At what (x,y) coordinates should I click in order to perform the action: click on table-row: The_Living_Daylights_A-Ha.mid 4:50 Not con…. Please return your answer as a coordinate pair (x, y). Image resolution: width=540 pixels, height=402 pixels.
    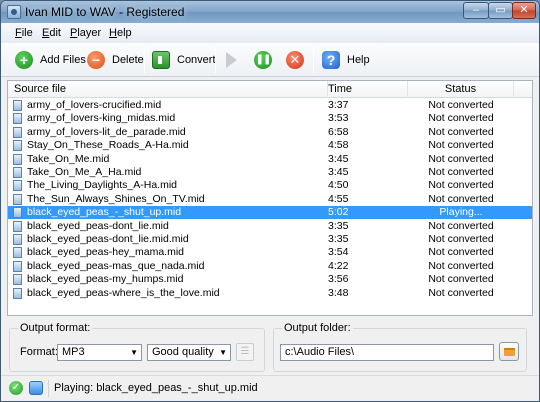
    Looking at the image, I should click on (270, 185).